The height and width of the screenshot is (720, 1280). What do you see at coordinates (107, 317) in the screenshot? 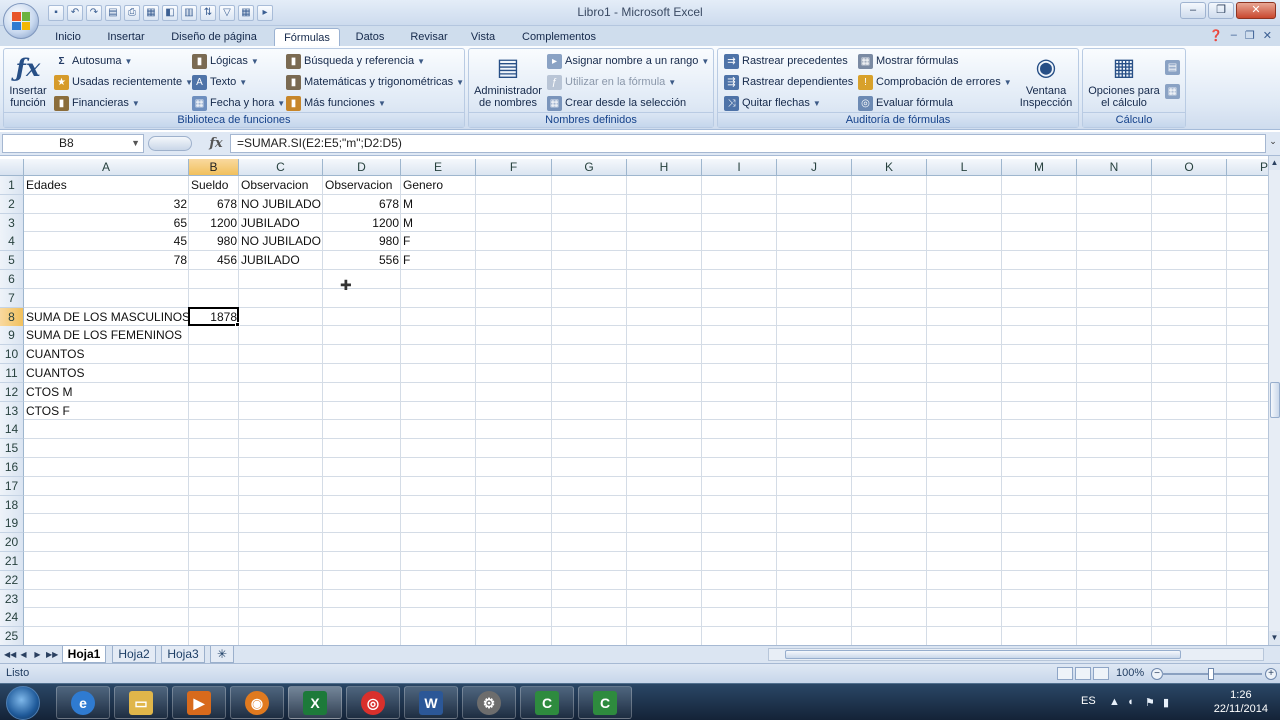
I see `cell-label: SUMA DE LOS MASCULINOS` at bounding box center [107, 317].